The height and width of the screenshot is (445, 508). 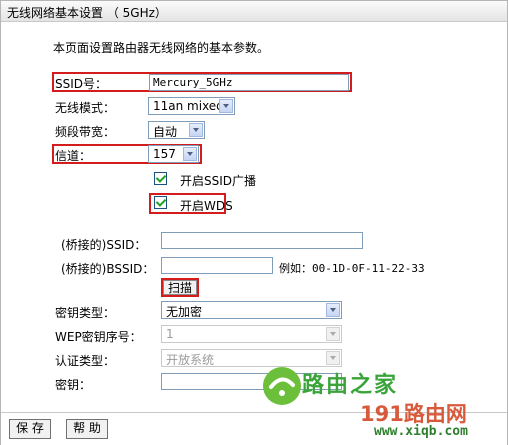 I want to click on ssid-broadcast-label: 开启SSID广播, so click(x=218, y=181).